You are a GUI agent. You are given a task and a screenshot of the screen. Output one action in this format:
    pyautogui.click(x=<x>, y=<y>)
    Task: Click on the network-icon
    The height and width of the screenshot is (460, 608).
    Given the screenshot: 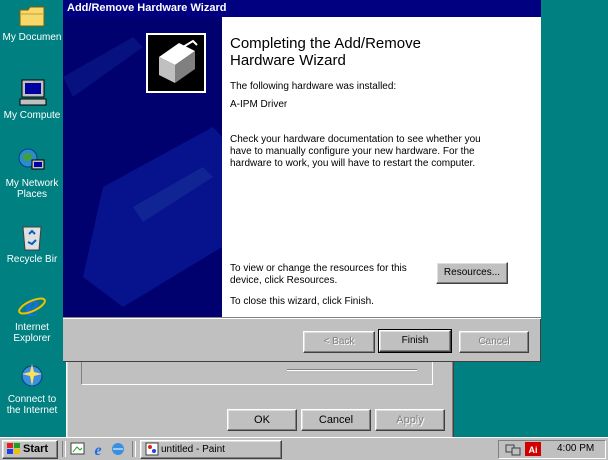 What is the action you would take?
    pyautogui.click(x=31, y=159)
    